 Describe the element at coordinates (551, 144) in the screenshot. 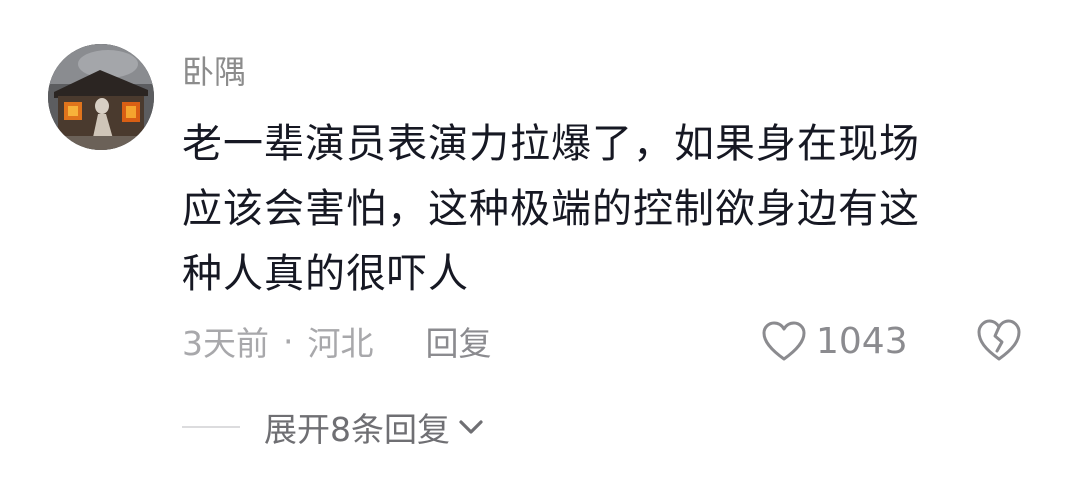

I see `comment-text-line: 老一辈演员表演力拉爆了，如果身在现场` at that location.